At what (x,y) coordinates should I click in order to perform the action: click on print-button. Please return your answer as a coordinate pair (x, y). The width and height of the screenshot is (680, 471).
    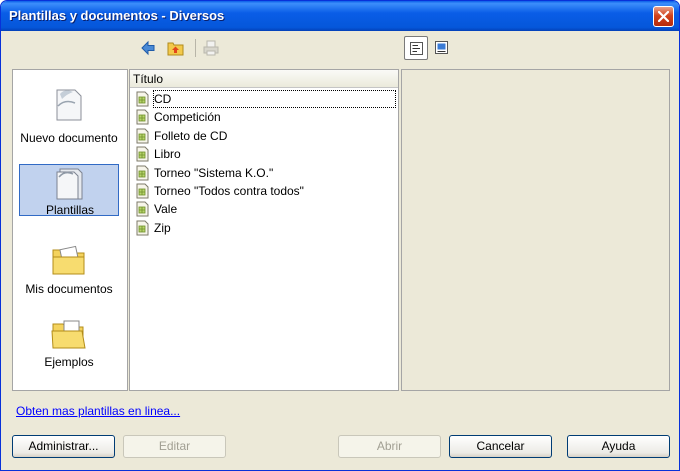
    Looking at the image, I should click on (211, 48).